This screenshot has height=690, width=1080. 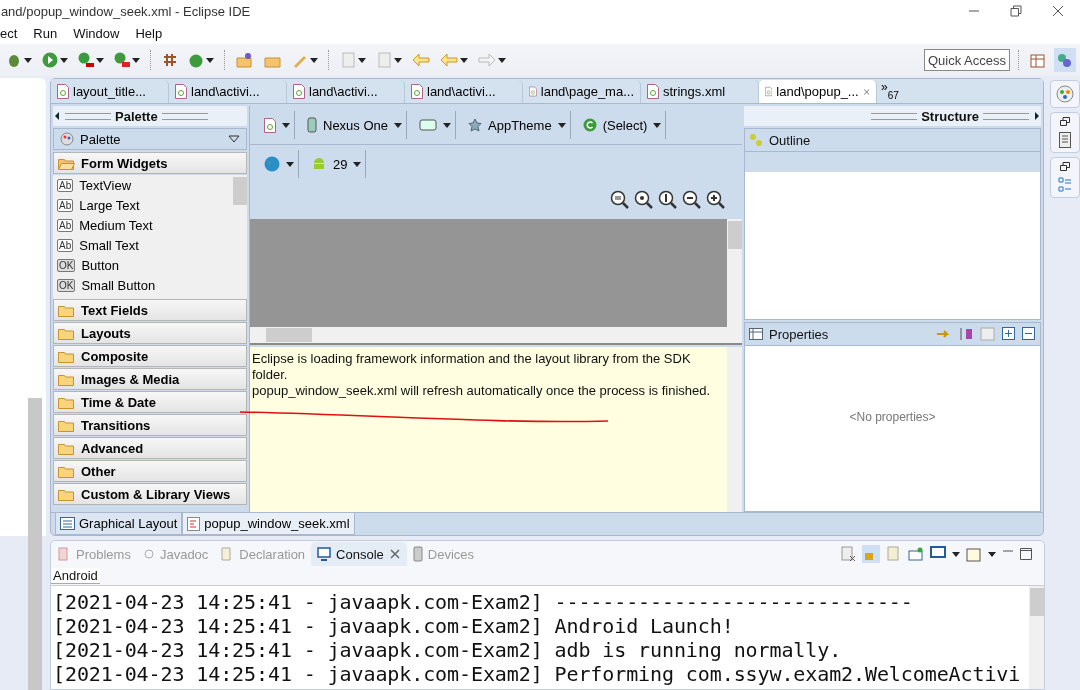 What do you see at coordinates (9, 33) in the screenshot?
I see `menu-item: ect` at bounding box center [9, 33].